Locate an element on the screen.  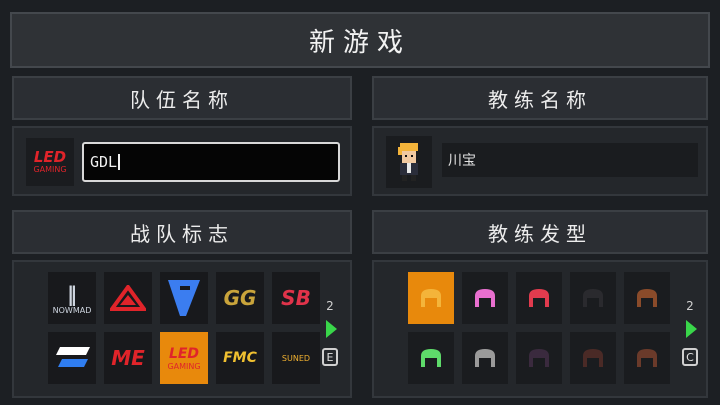
hair-green-icon is located at coordinates (431, 358).